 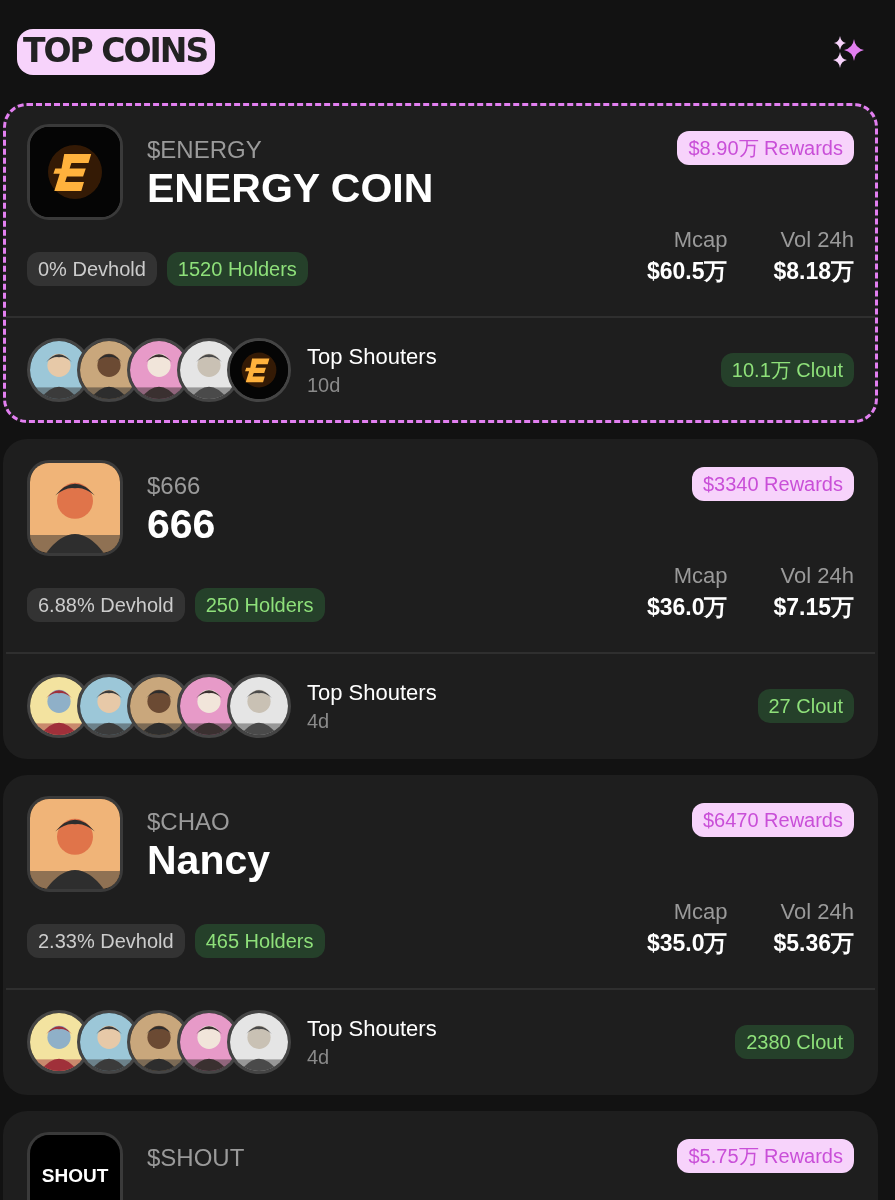 I want to click on holders-badge: 465 Holders, so click(x=259, y=941).